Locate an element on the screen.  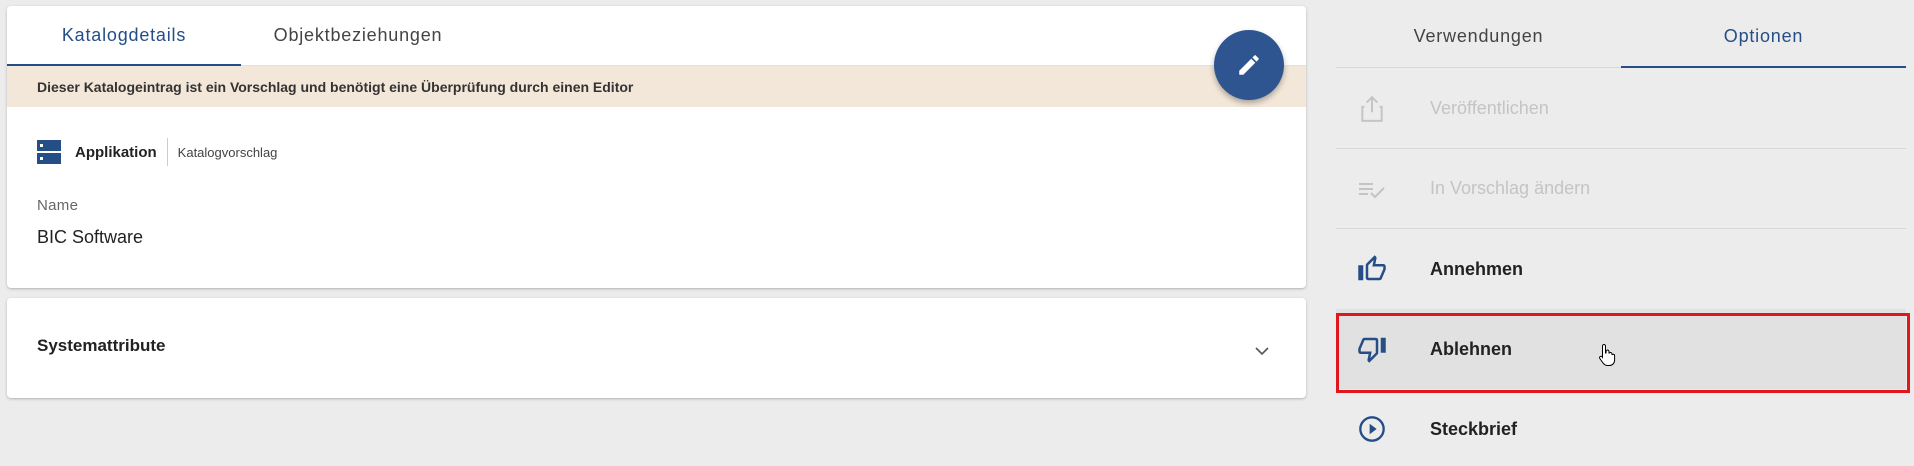
publish-label: Veröffentlichen is located at coordinates (1489, 108).